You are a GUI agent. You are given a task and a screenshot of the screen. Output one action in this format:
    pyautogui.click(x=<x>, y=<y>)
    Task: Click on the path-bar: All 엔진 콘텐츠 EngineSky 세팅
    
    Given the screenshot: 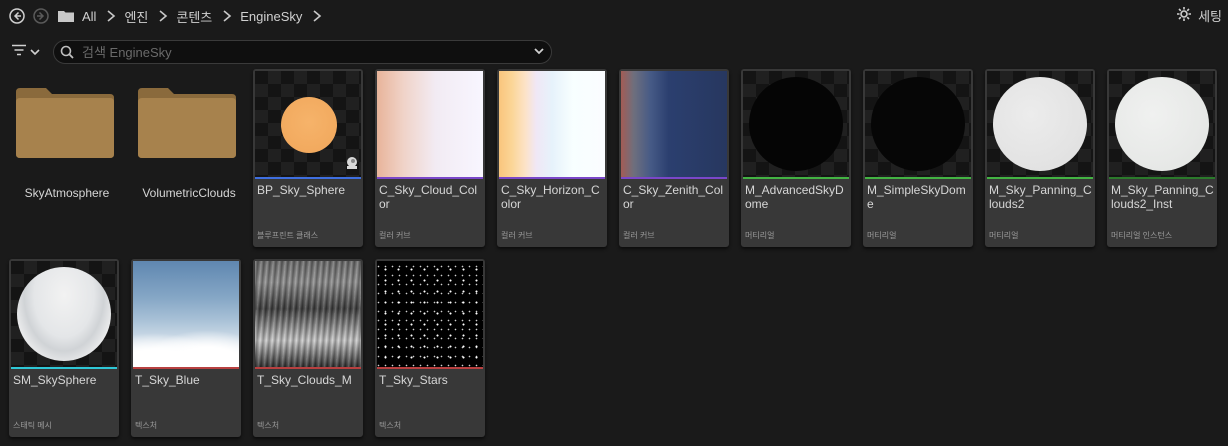 What is the action you would take?
    pyautogui.click(x=614, y=16)
    